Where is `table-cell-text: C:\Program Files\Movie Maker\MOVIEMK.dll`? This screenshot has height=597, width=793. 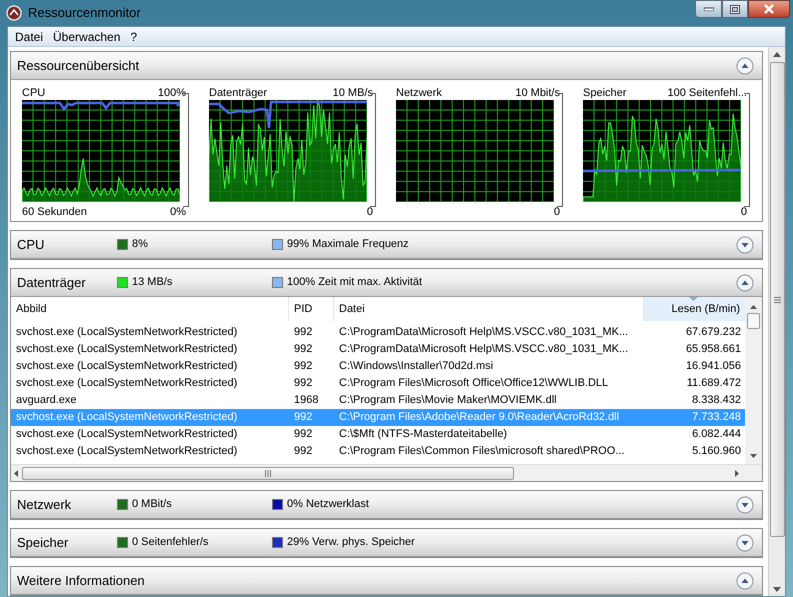 table-cell-text: C:\Program Files\Movie Maker\MOVIEMK.dll is located at coordinates (448, 400).